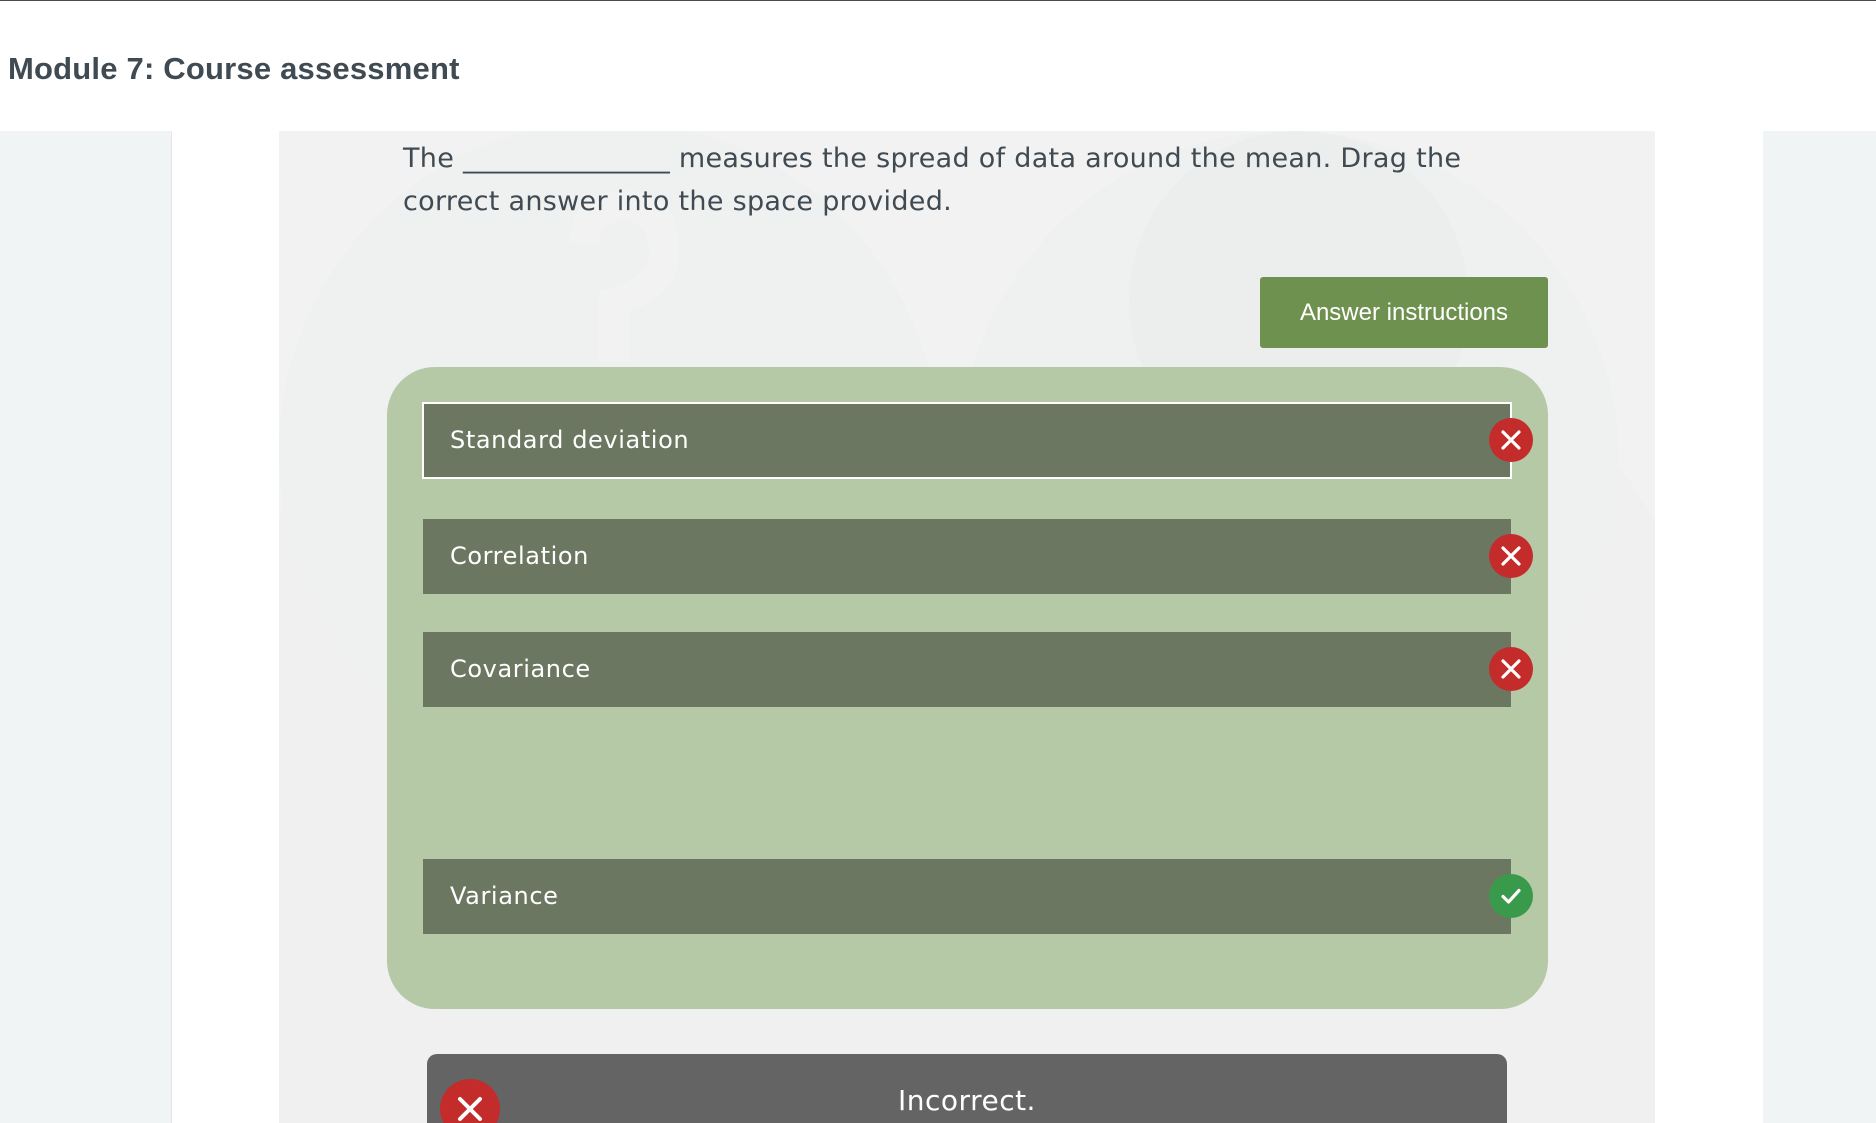 The width and height of the screenshot is (1876, 1123). Describe the element at coordinates (977, 440) in the screenshot. I see `option-standard-deviation: Standard deviation` at that location.